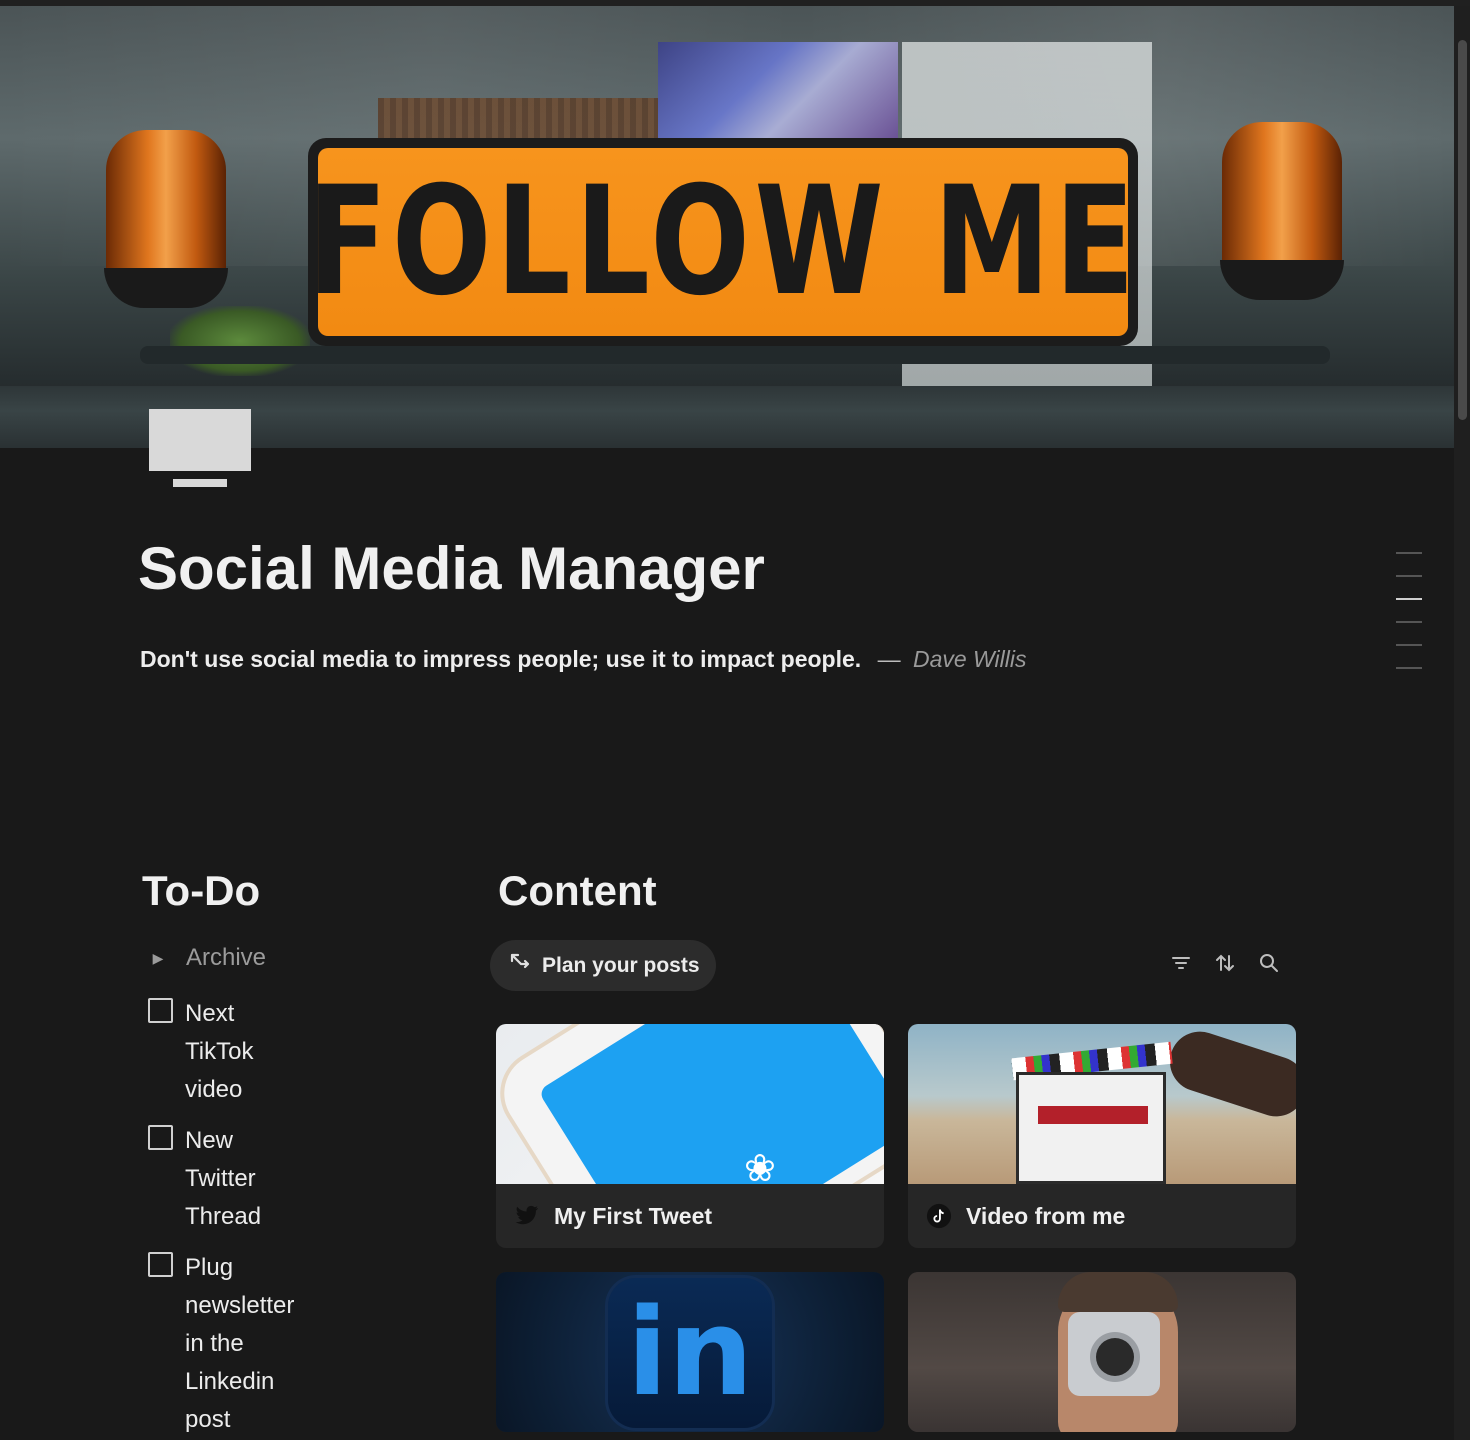  I want to click on cover-wood-panel, so click(518, 120).